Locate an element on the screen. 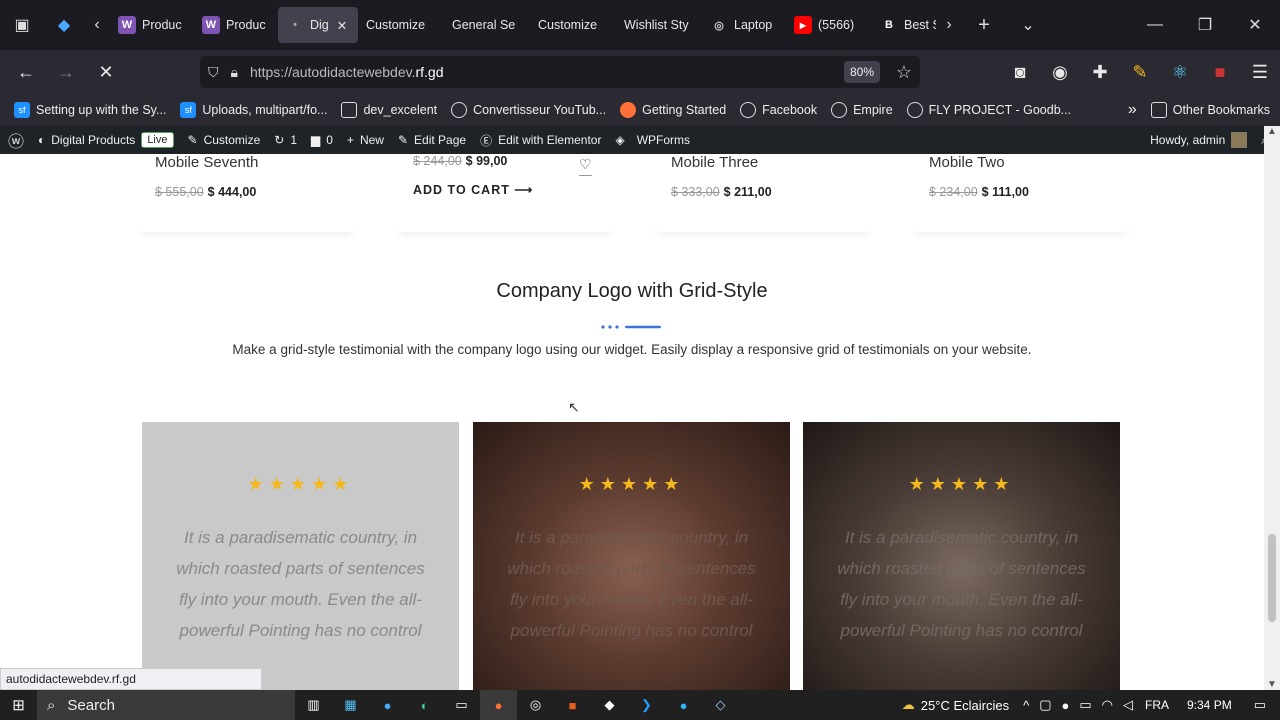  edge-icon: ◐ is located at coordinates (424, 705).